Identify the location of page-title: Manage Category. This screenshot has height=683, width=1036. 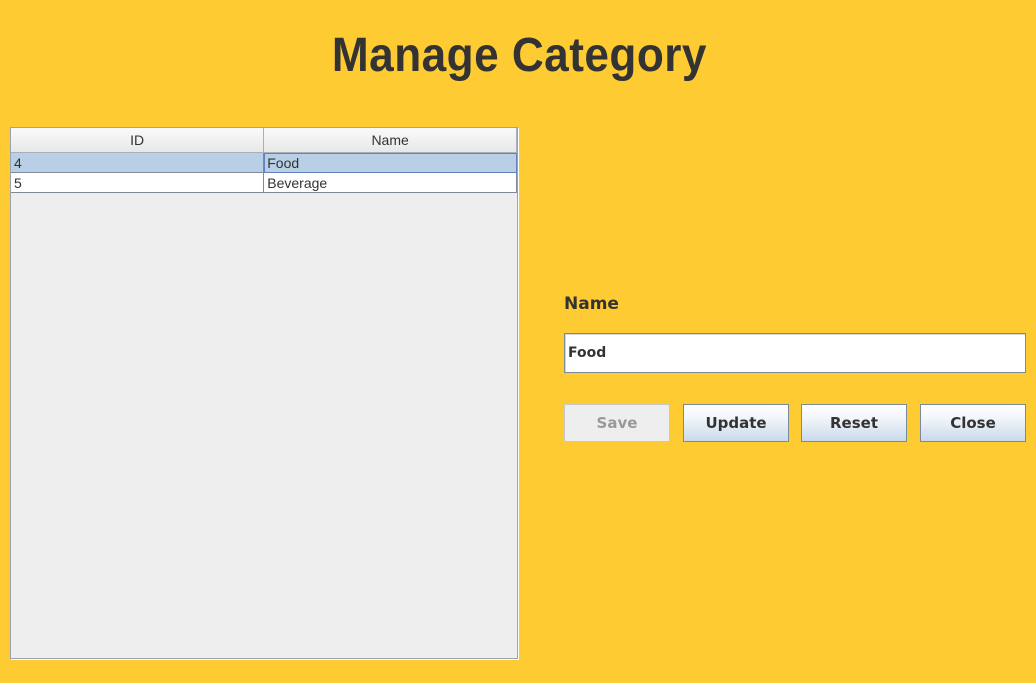
(519, 55).